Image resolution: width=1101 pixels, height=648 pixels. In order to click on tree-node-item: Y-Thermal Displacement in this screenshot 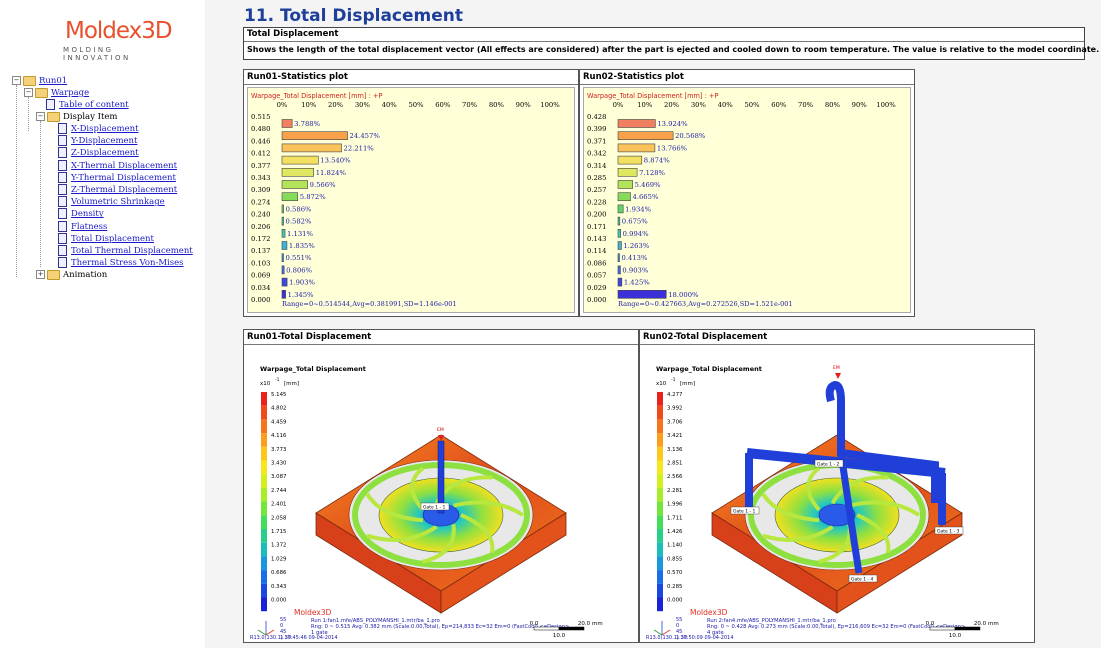, I will do `click(117, 177)`.